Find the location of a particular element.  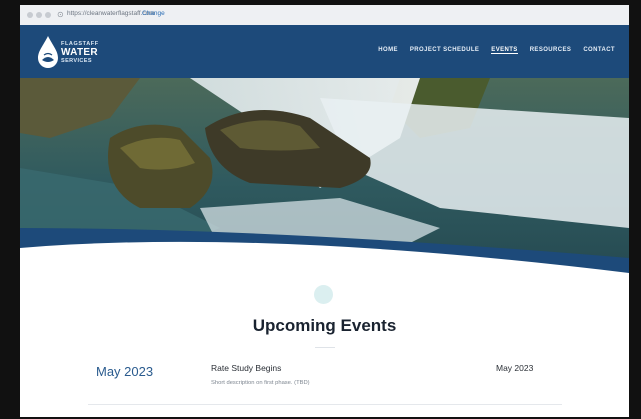

change-link: Change is located at coordinates (153, 13).